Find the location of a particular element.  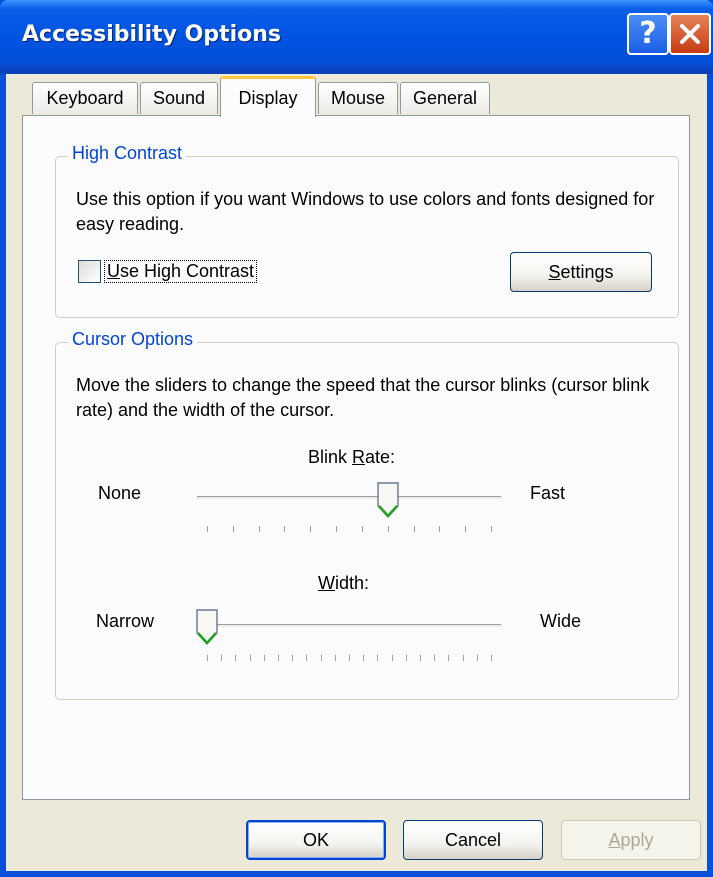

width-slider-track is located at coordinates (349, 626).